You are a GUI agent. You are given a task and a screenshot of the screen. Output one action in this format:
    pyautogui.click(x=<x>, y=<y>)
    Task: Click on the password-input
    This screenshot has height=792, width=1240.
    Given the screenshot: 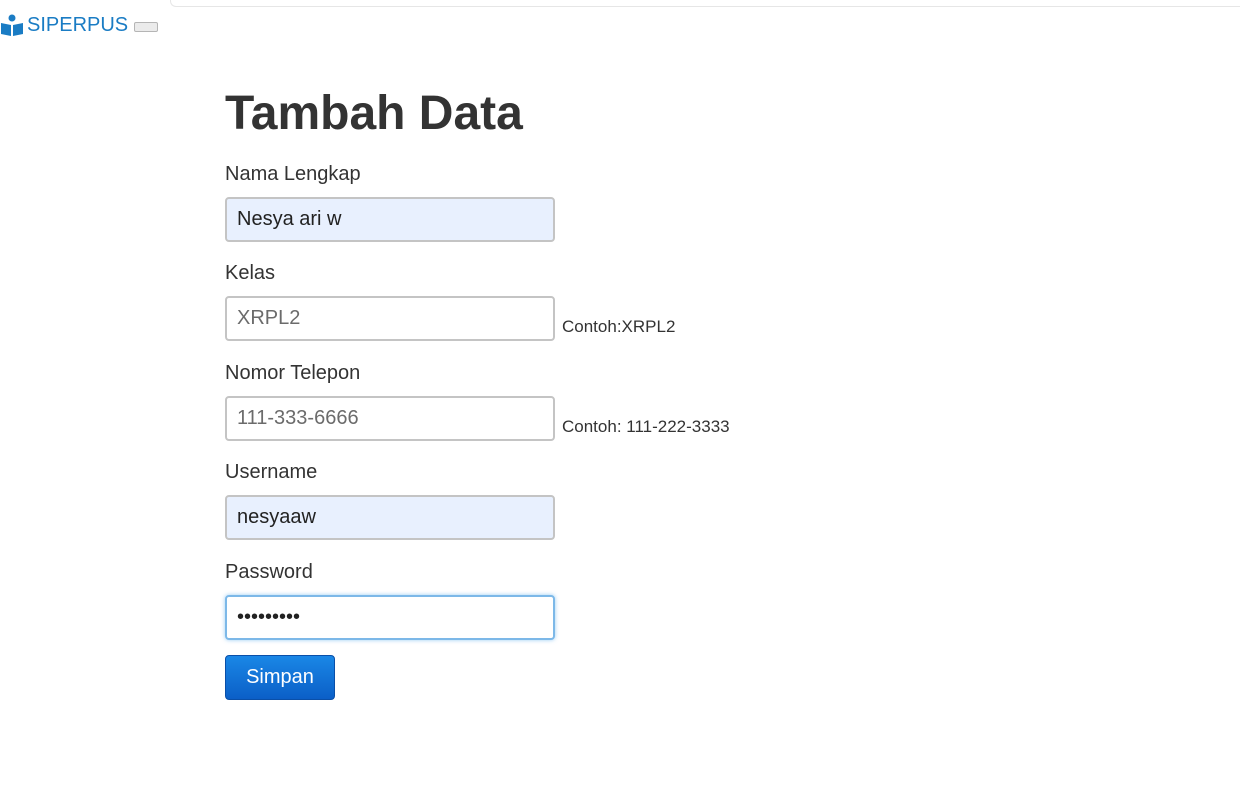 What is the action you would take?
    pyautogui.click(x=390, y=617)
    